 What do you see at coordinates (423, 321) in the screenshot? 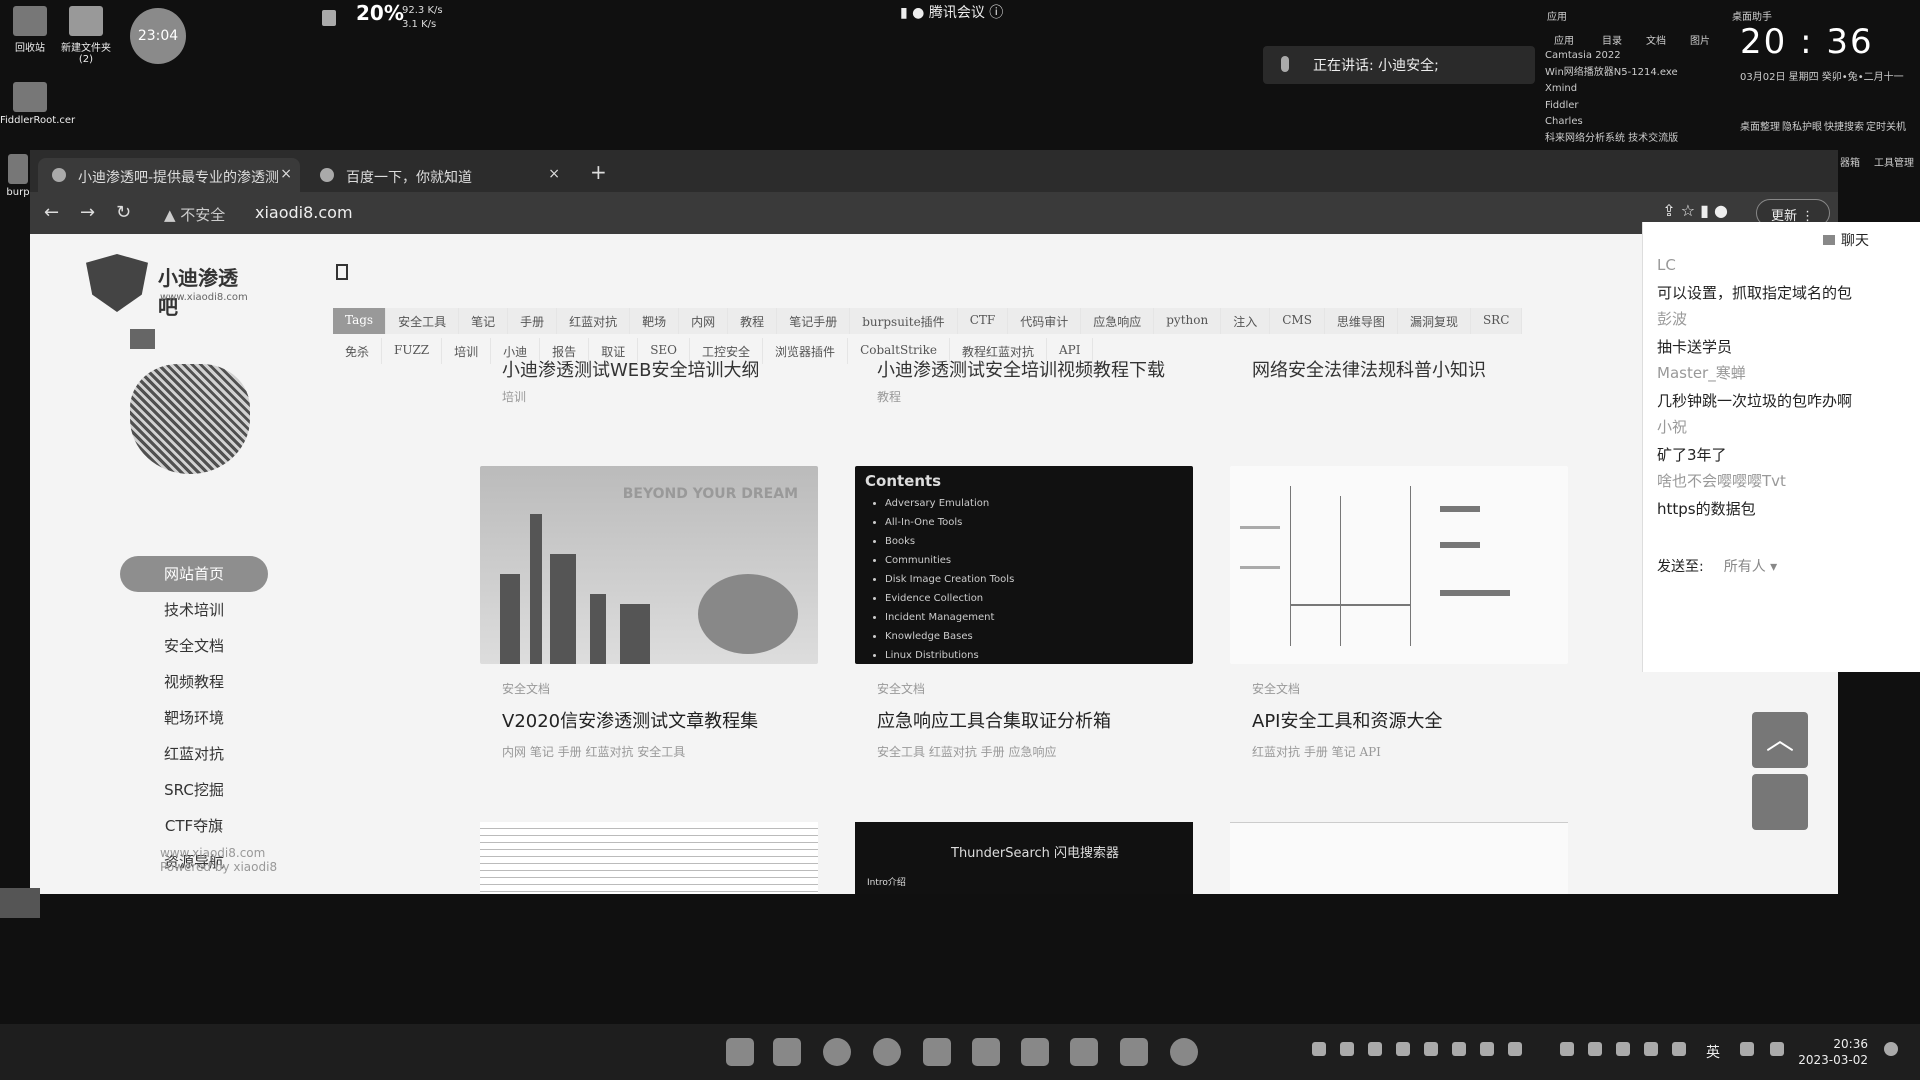
I see `tag-item: 安全工具` at bounding box center [423, 321].